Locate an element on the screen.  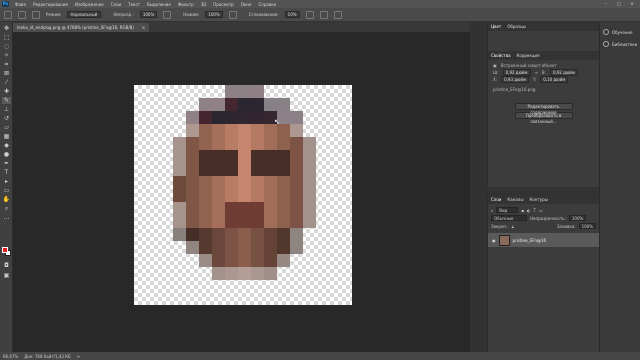
crop-tool-icon: ⌗ is located at coordinates (6, 64).